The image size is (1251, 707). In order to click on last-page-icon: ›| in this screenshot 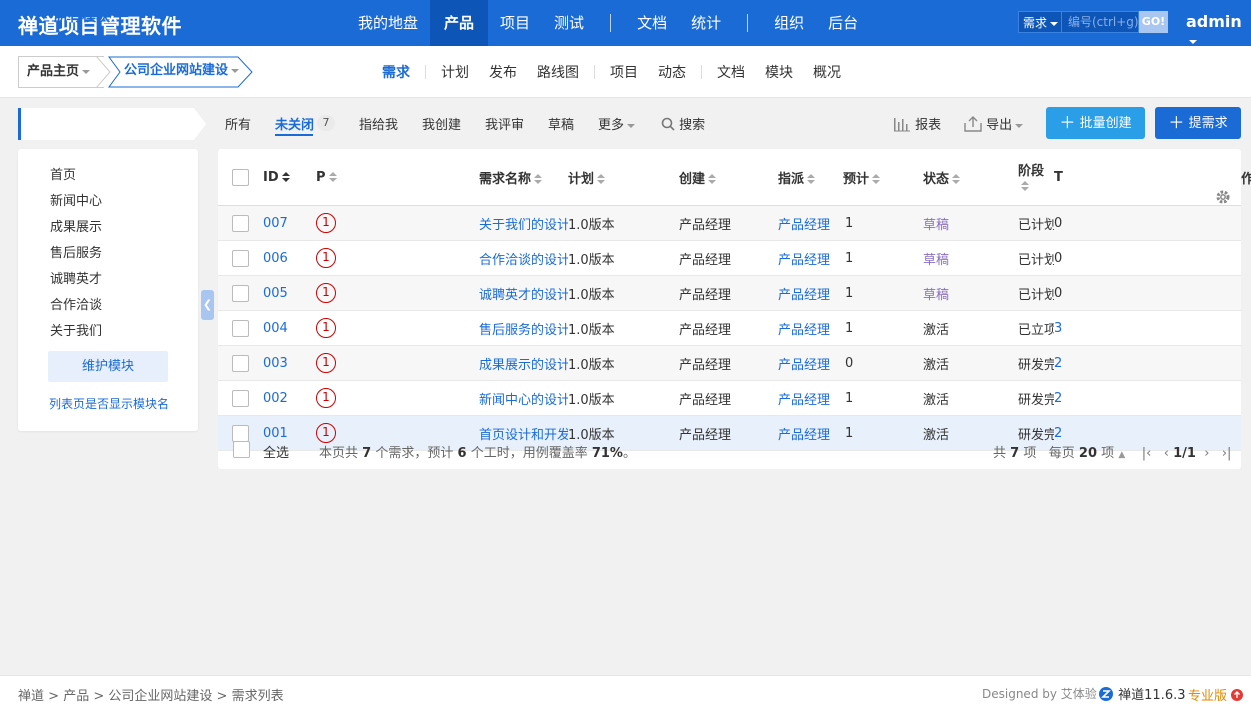, I will do `click(1227, 453)`.